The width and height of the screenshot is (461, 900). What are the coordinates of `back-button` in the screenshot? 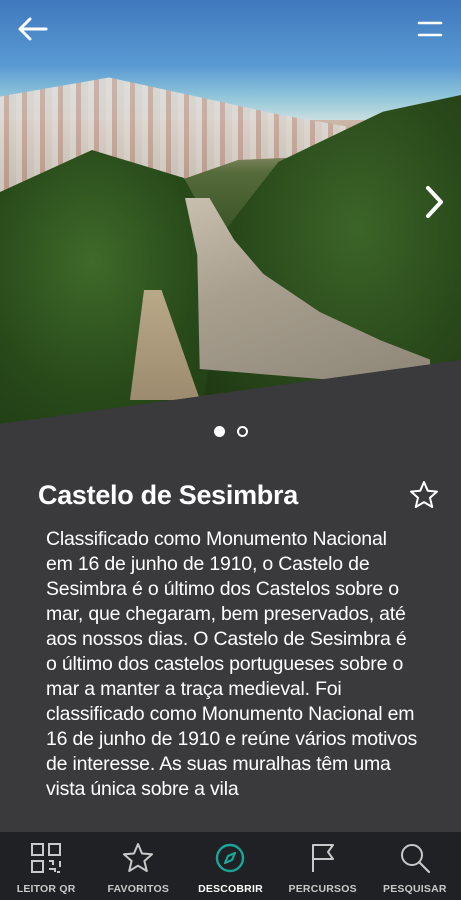 It's located at (33, 29).